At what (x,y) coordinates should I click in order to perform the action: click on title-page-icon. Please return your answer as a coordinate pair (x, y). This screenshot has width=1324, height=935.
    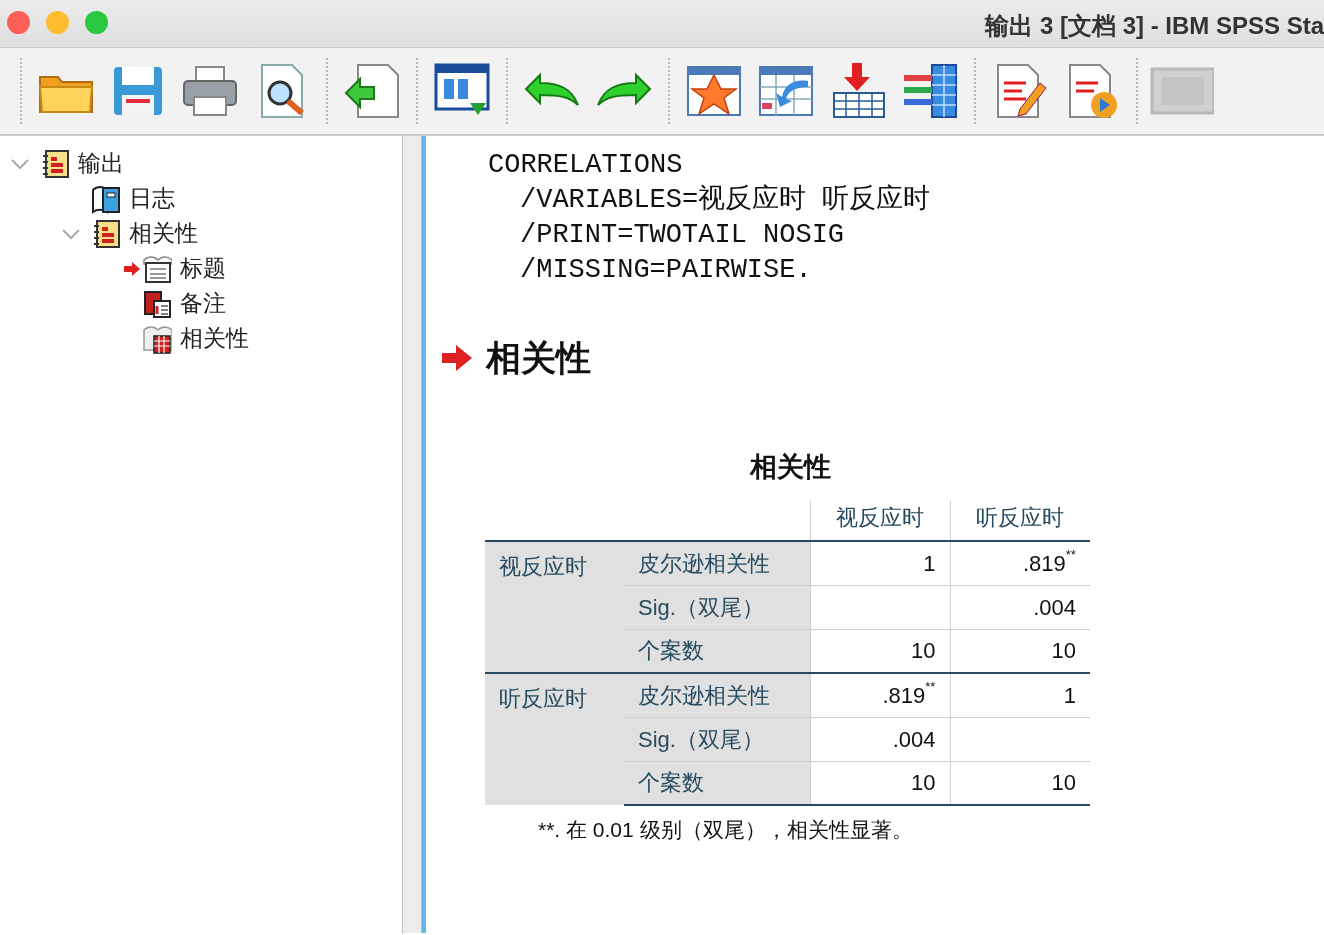
    Looking at the image, I should click on (157, 268).